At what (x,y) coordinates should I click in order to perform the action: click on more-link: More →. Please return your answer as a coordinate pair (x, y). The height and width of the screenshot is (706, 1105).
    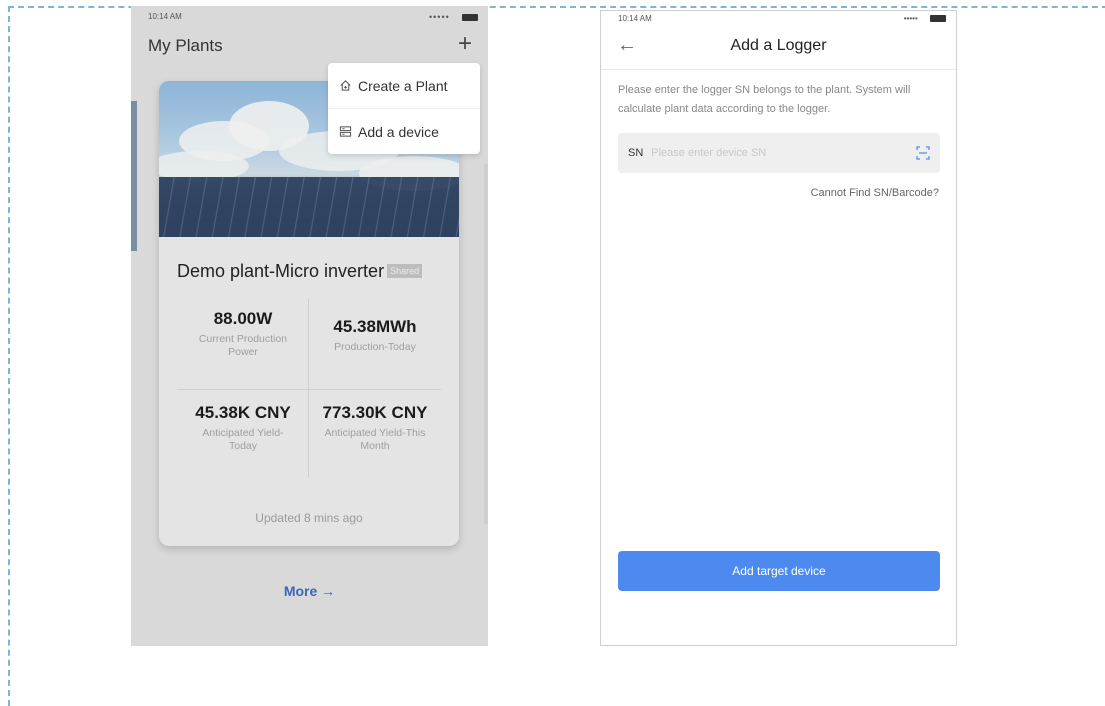
    Looking at the image, I should click on (309, 591).